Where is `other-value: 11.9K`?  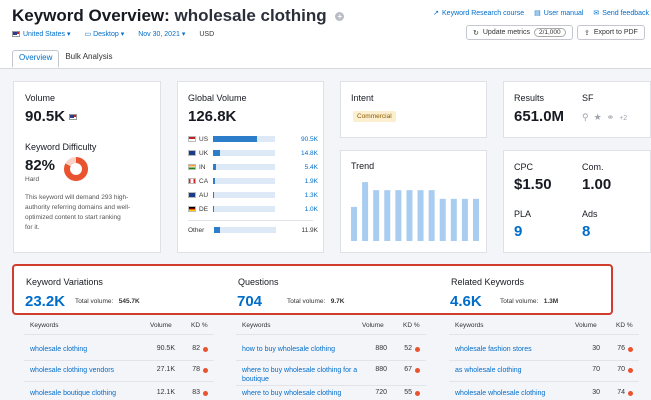 other-value: 11.9K is located at coordinates (309, 230).